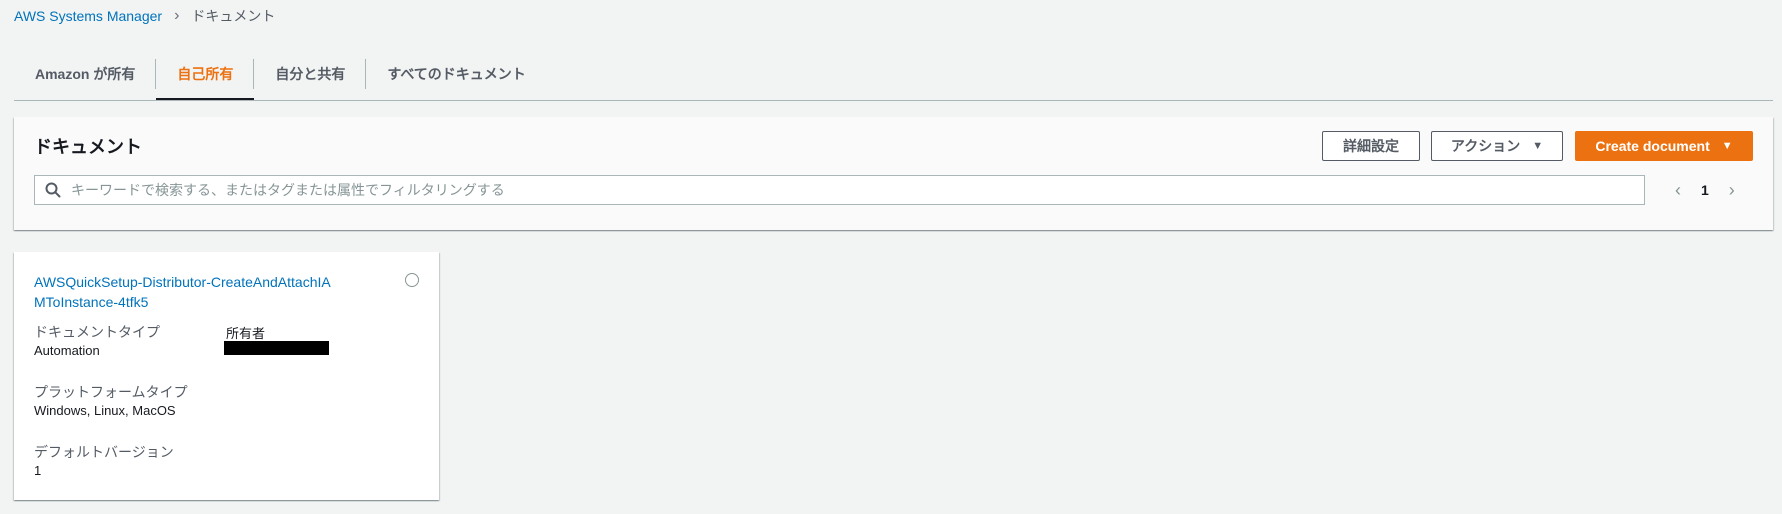  What do you see at coordinates (893, 75) in the screenshot?
I see `document-tabs: Amazon が所有 自己所有 自分と共有 すべてのドキュメント` at bounding box center [893, 75].